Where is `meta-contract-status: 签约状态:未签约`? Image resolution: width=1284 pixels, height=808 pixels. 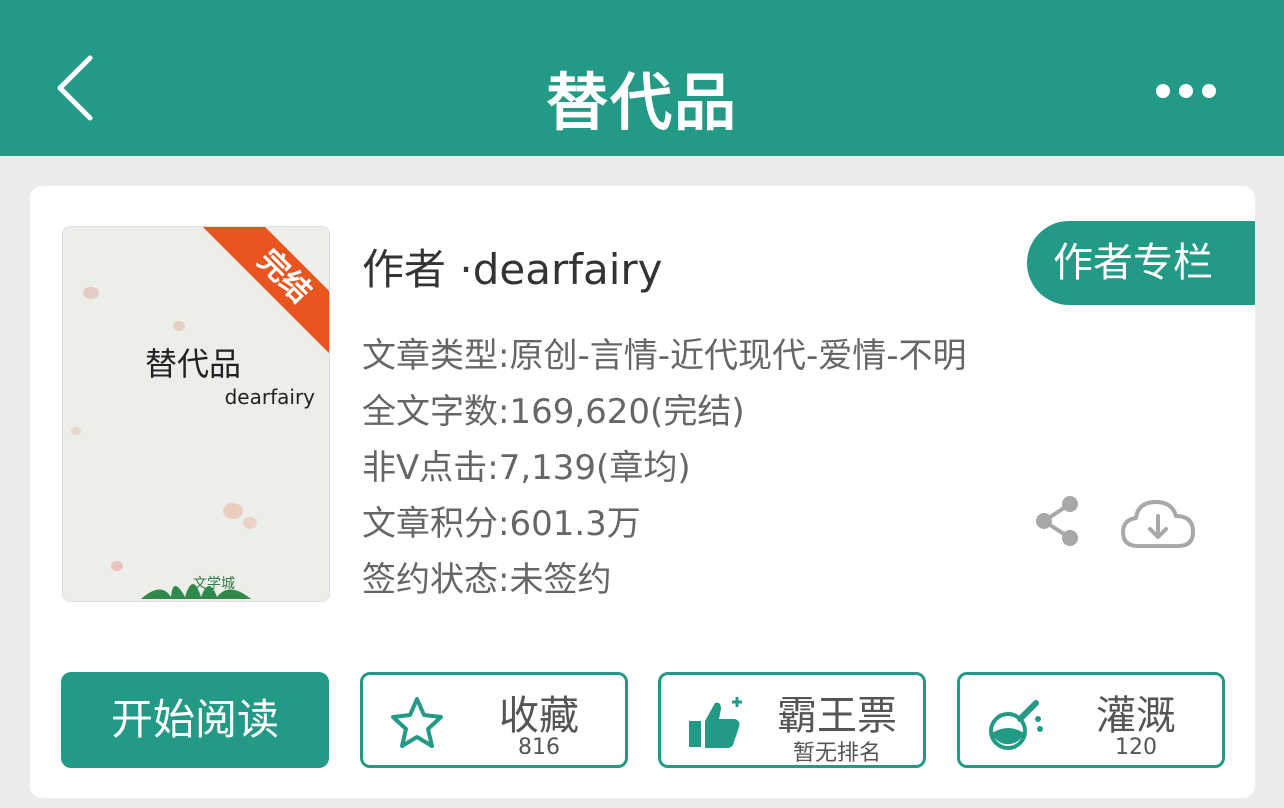 meta-contract-status: 签约状态:未签约 is located at coordinates (487, 580).